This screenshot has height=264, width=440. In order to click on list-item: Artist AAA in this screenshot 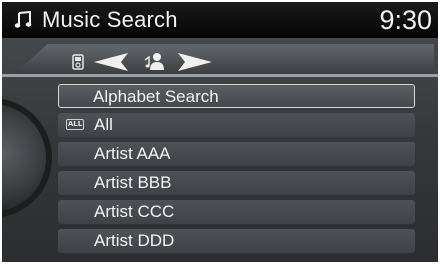, I will do `click(236, 154)`.